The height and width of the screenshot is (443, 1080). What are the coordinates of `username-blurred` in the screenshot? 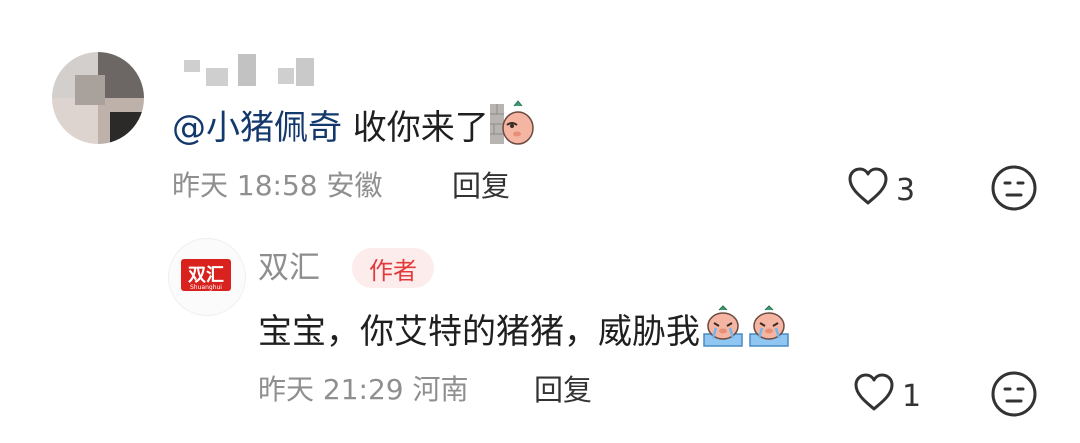 It's located at (253, 70).